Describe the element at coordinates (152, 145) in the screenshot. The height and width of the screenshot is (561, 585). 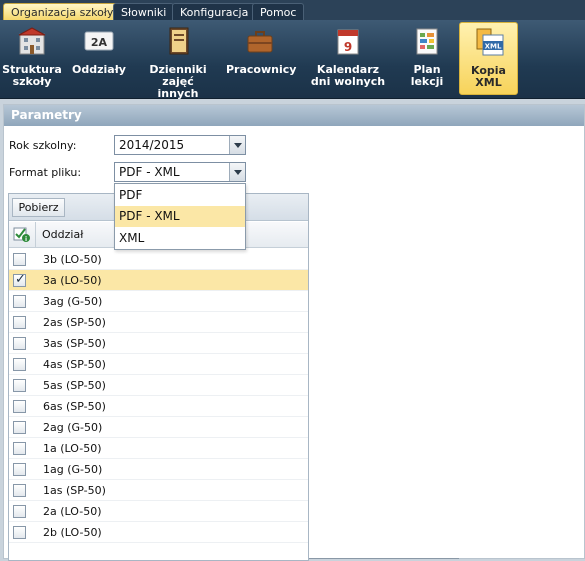
I see `school-year-value: 2014/2015` at that location.